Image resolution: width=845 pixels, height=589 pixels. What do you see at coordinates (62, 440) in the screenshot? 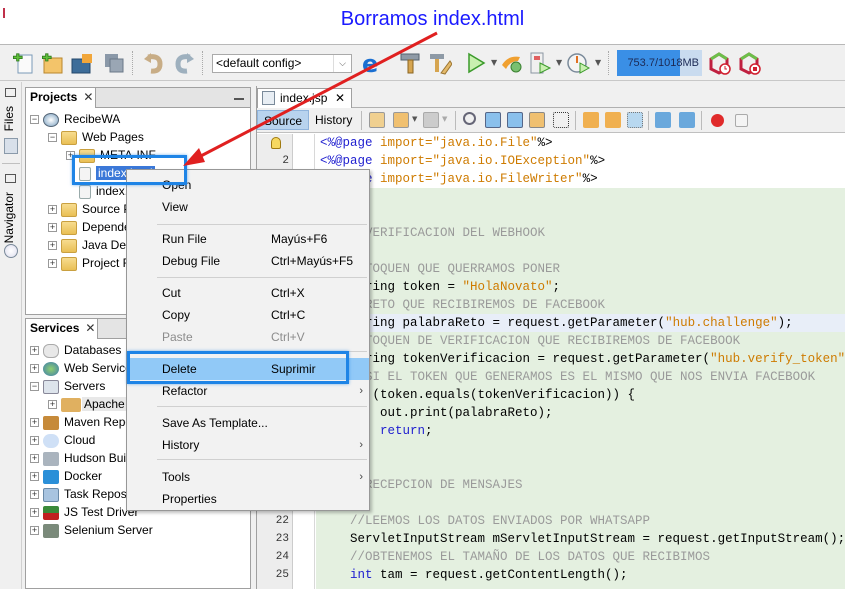
I see `tree-node-cloud: + Cloud` at bounding box center [62, 440].